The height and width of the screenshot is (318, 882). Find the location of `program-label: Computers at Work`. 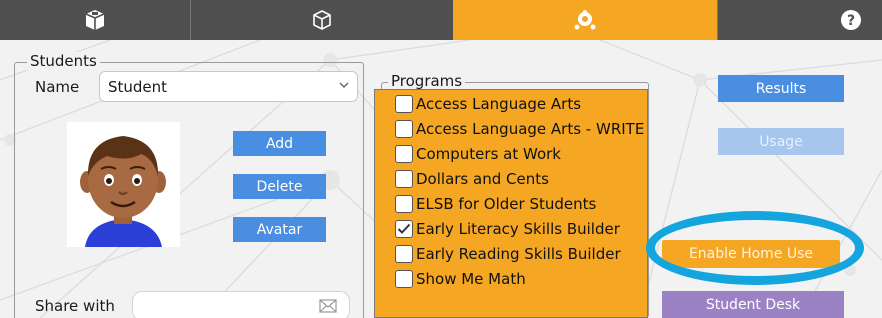

program-label: Computers at Work is located at coordinates (488, 154).